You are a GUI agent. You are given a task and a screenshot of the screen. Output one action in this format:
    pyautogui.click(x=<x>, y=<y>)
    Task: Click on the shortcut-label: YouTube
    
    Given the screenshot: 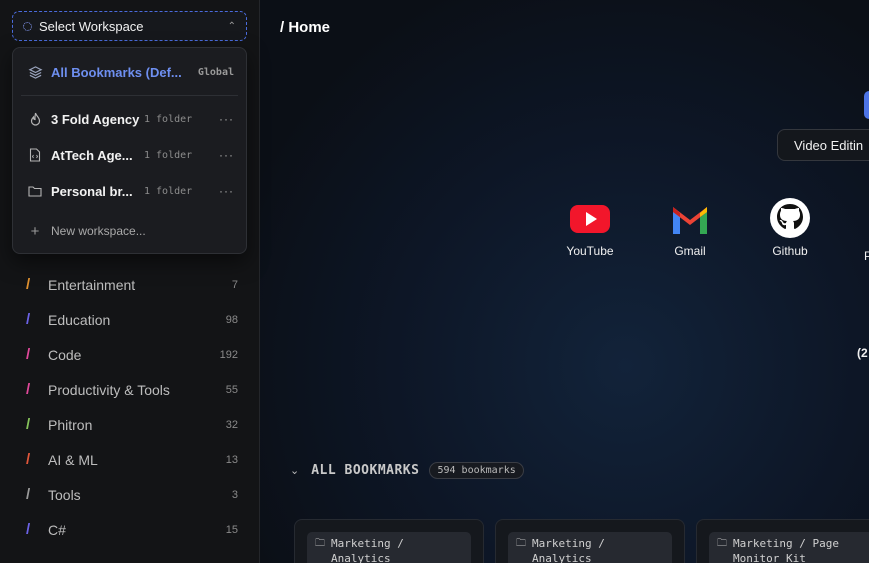 What is the action you would take?
    pyautogui.click(x=590, y=251)
    